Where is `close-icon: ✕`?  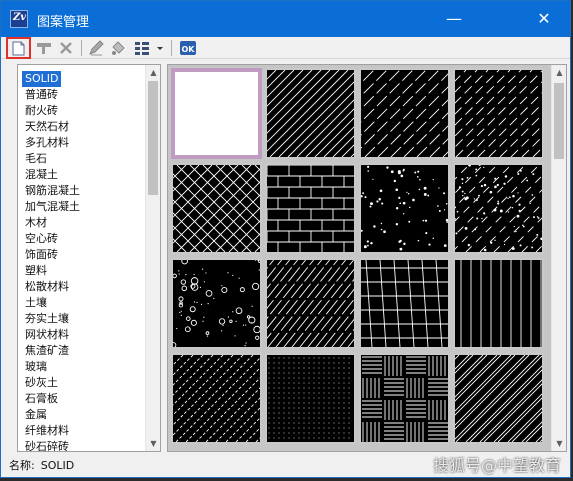 close-icon: ✕ is located at coordinates (544, 18).